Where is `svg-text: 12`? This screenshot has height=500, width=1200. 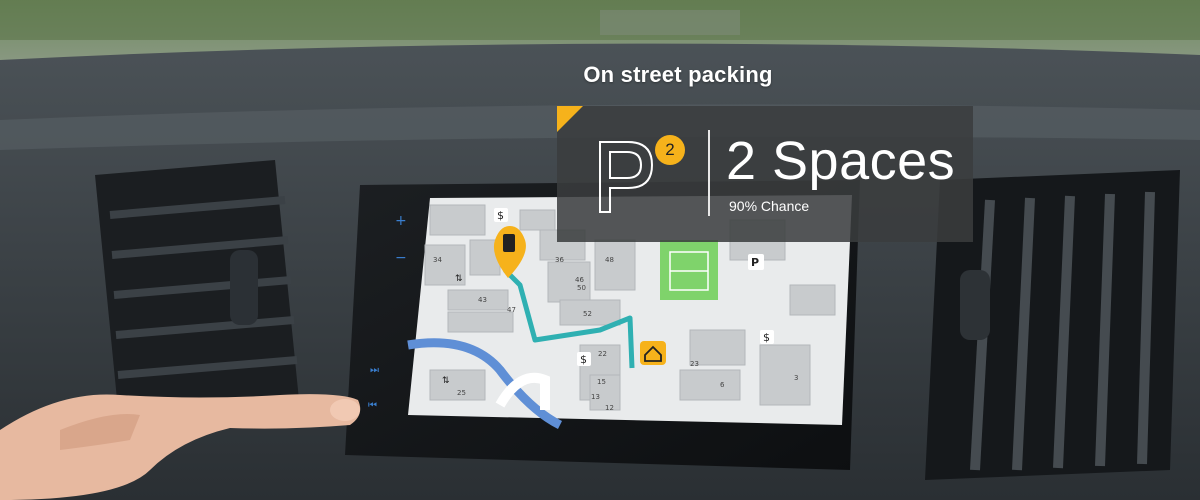
svg-text: 12 is located at coordinates (609, 408).